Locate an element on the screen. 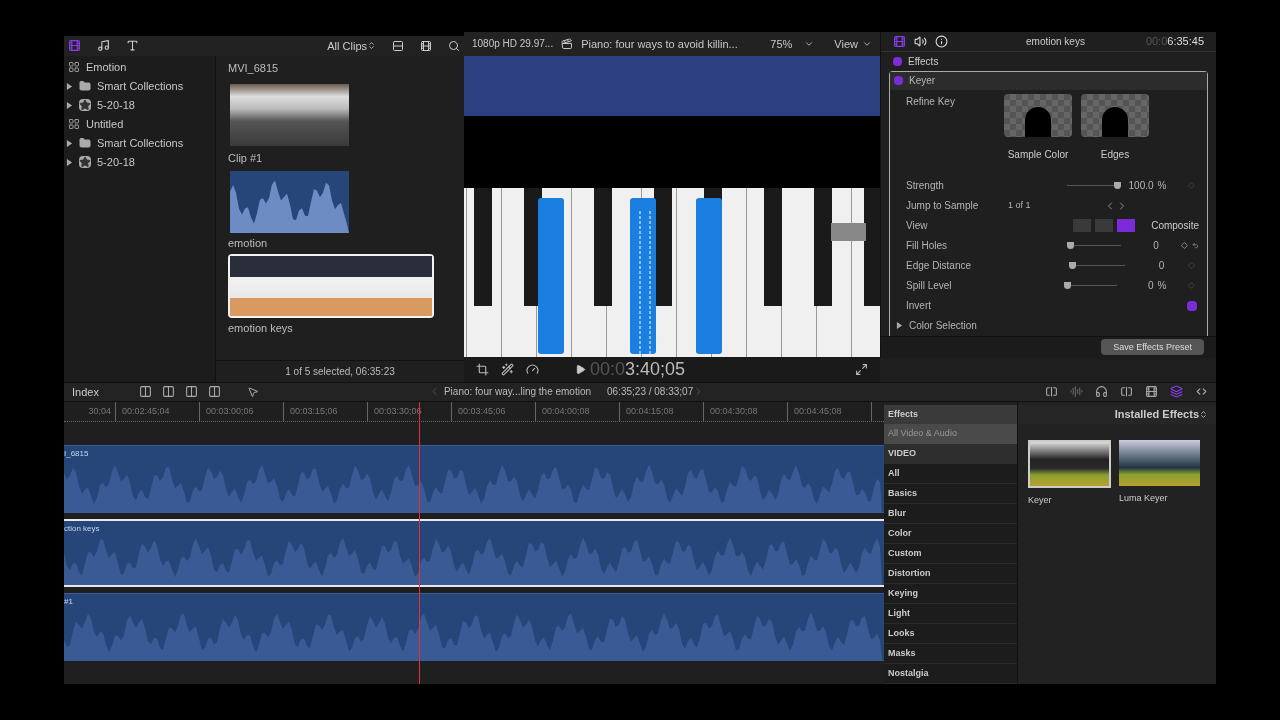 The image size is (1280, 720). param-value: 100.0 is located at coordinates (1135, 186).